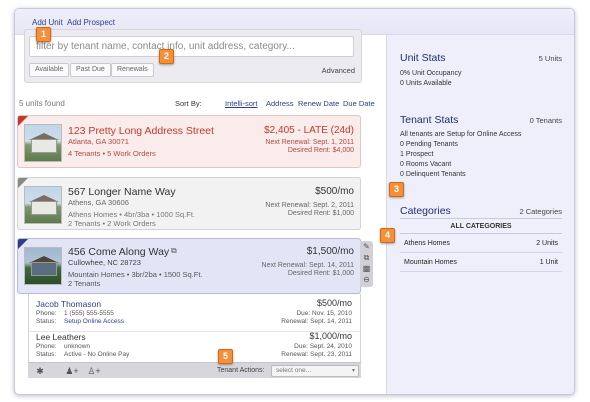 This screenshot has height=402, width=590. What do you see at coordinates (316, 354) in the screenshot?
I see `tenant-renewal: Renewal: Sept. 23, 2011` at bounding box center [316, 354].